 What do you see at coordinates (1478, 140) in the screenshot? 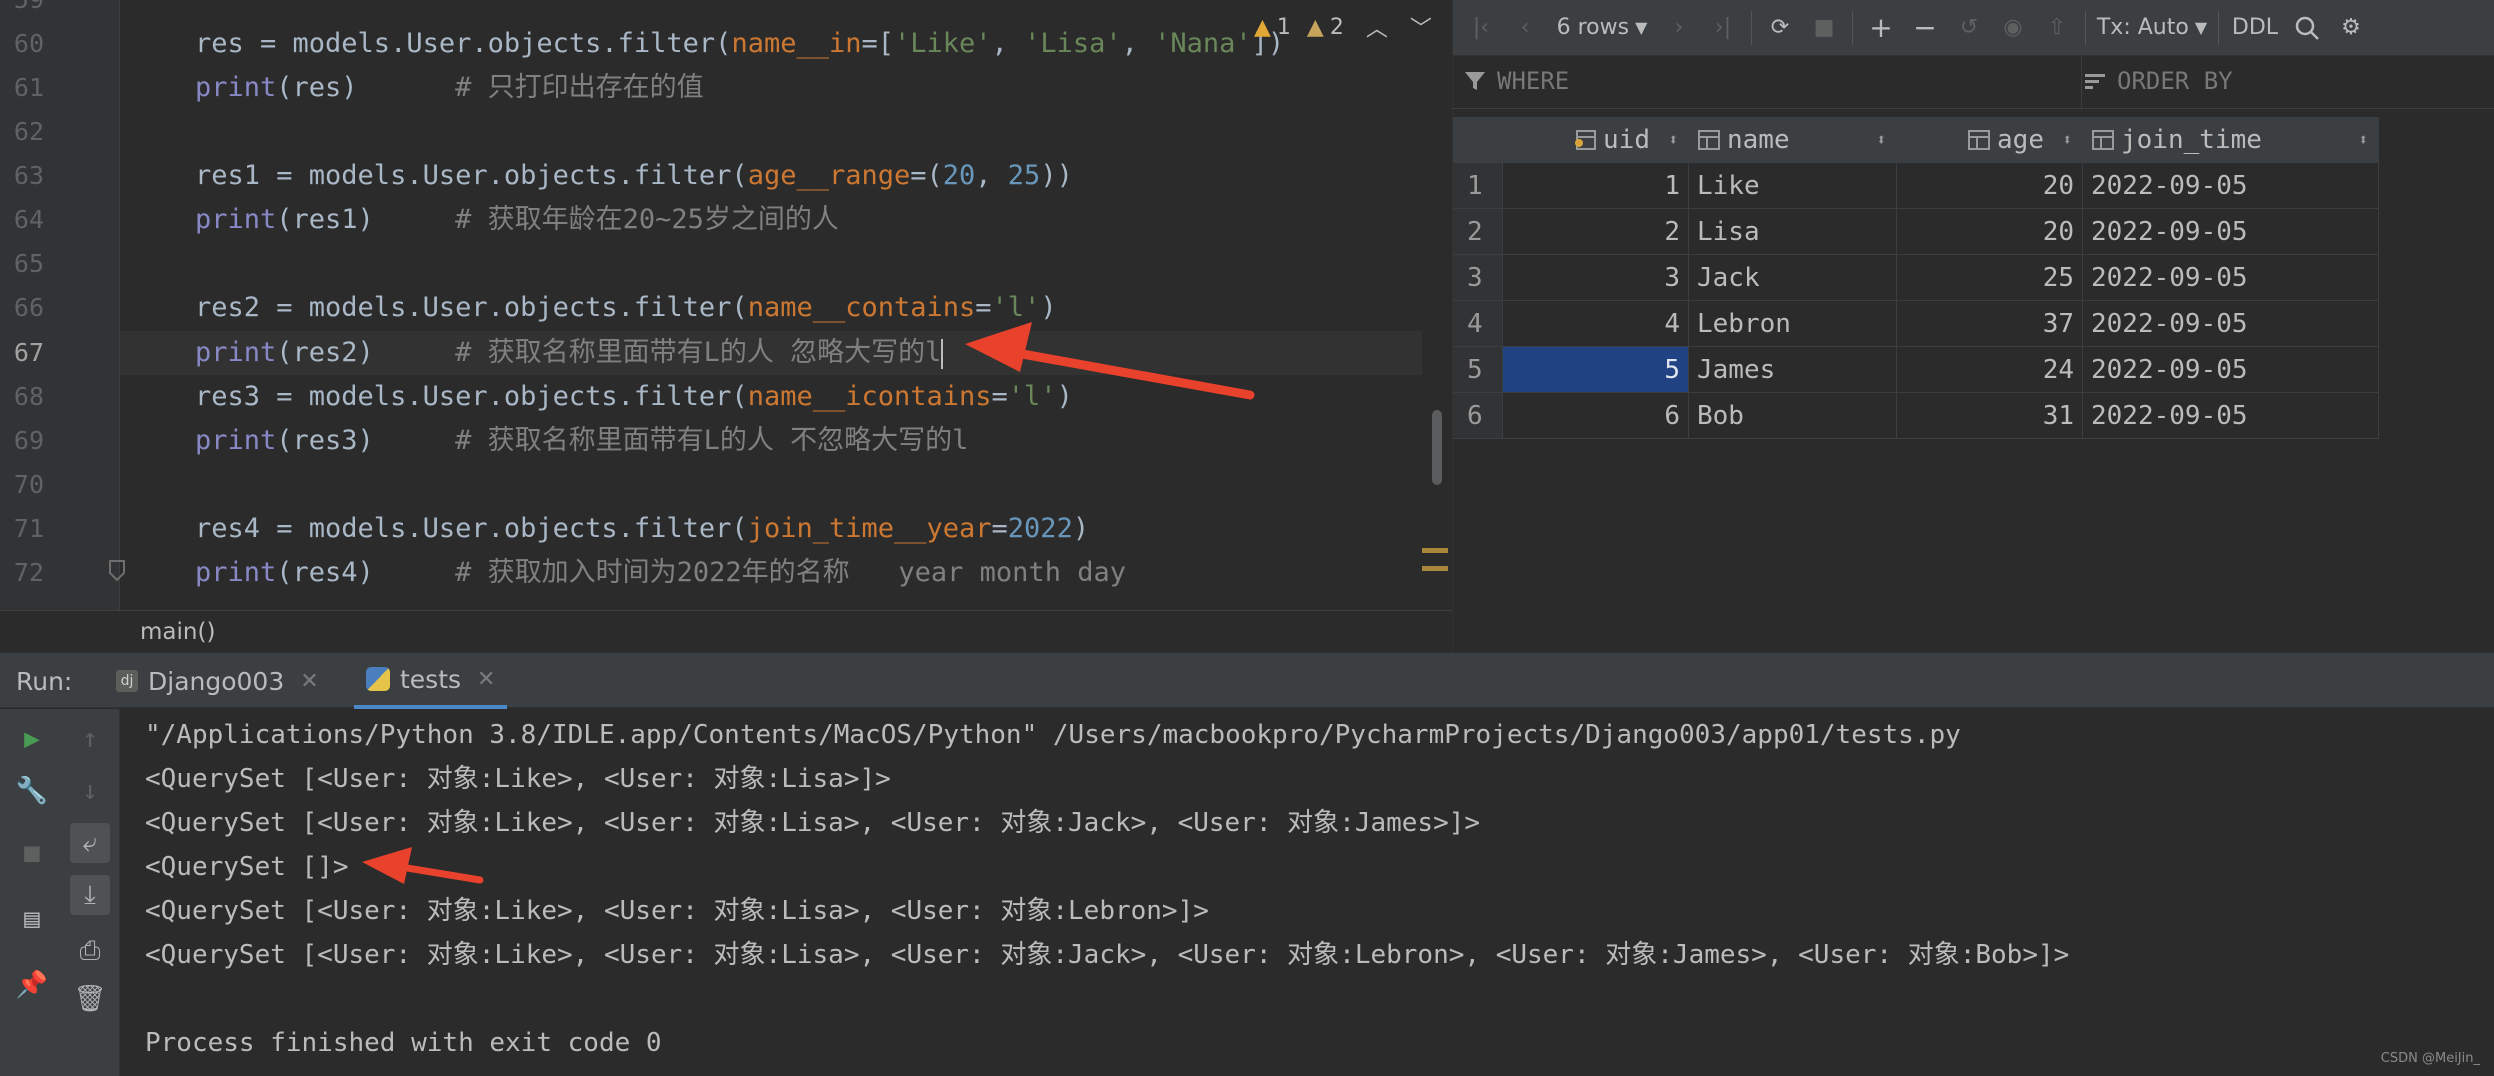
I see `grid-corner` at bounding box center [1478, 140].